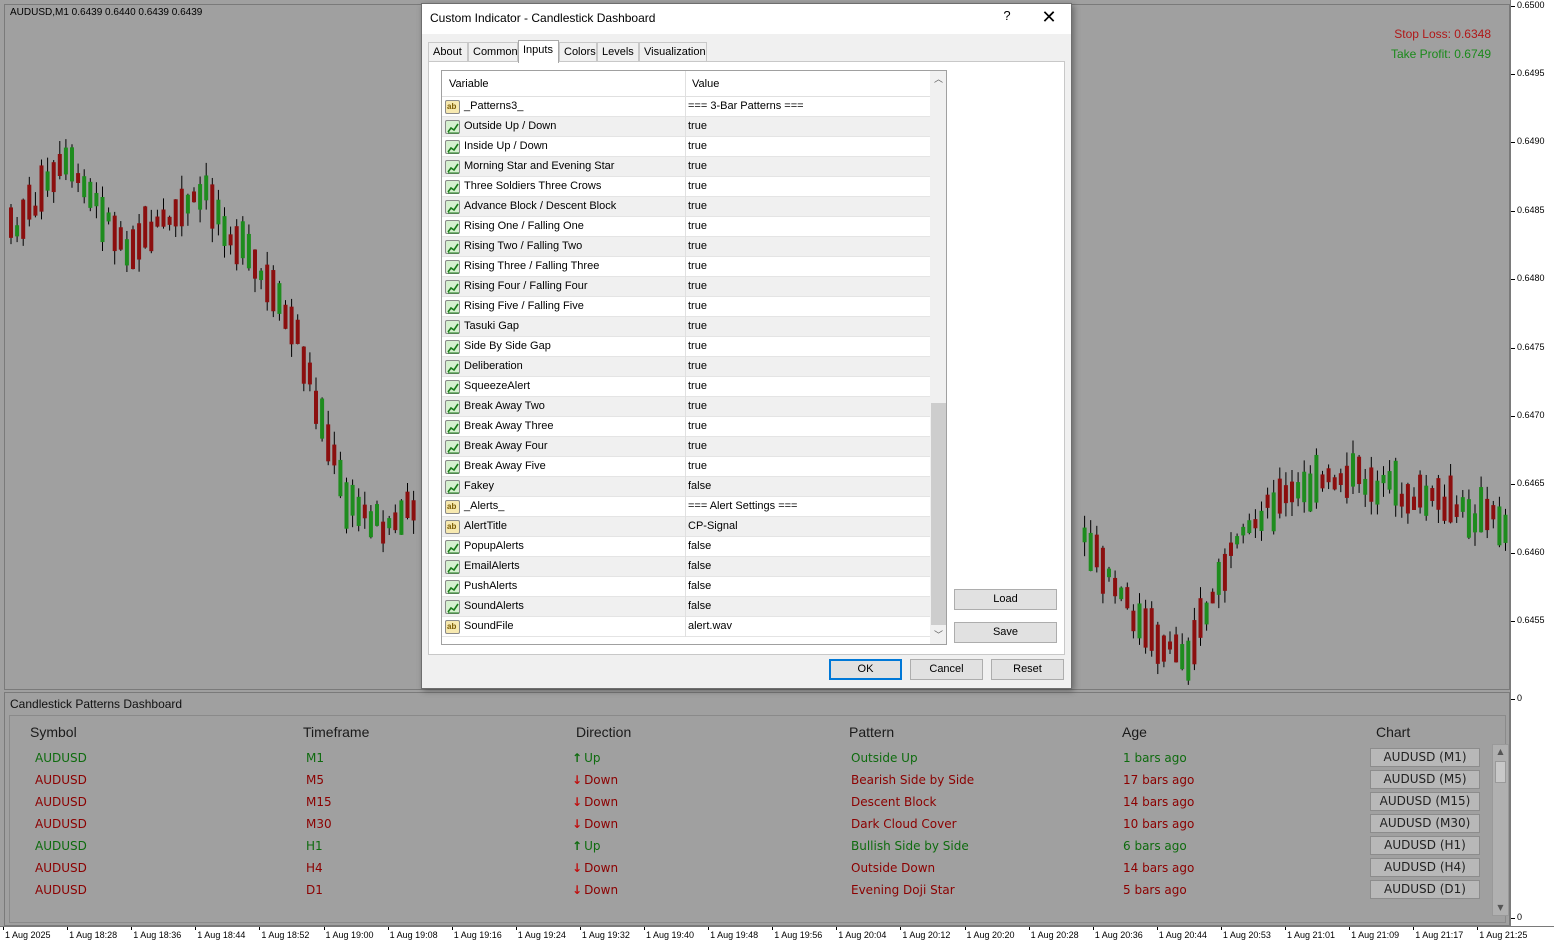 This screenshot has height=948, width=1554. What do you see at coordinates (1439, 935) in the screenshot?
I see `time-label: 1 Aug 21:17` at bounding box center [1439, 935].